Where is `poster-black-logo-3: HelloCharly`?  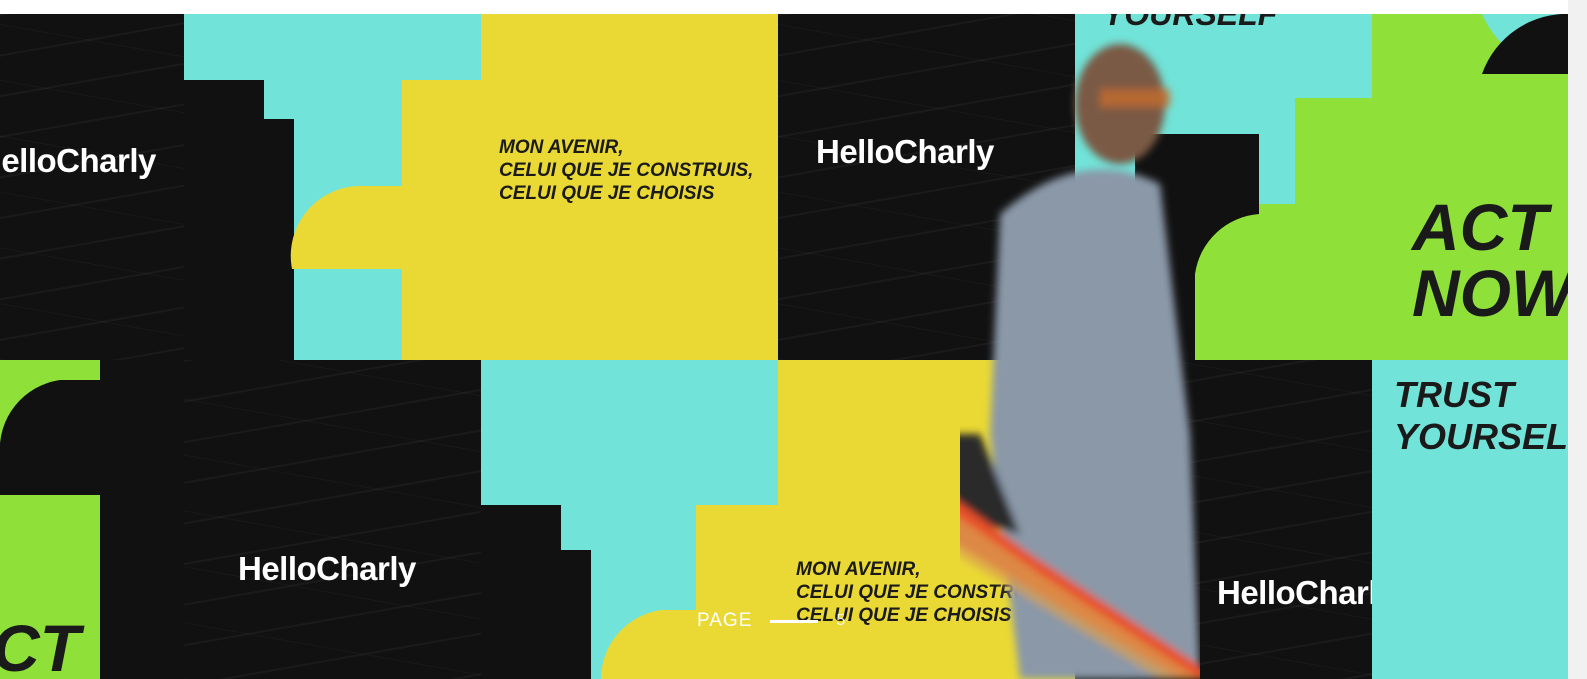
poster-black-logo-3: HelloCharly is located at coordinates (332, 519).